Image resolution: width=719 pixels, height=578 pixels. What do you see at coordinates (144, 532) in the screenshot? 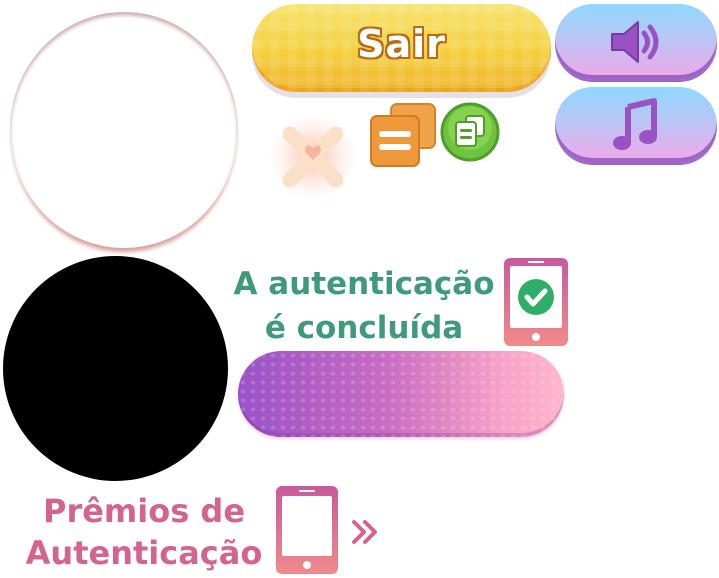
I see `auth-rewards-title: Prêmios de Autenticação` at bounding box center [144, 532].